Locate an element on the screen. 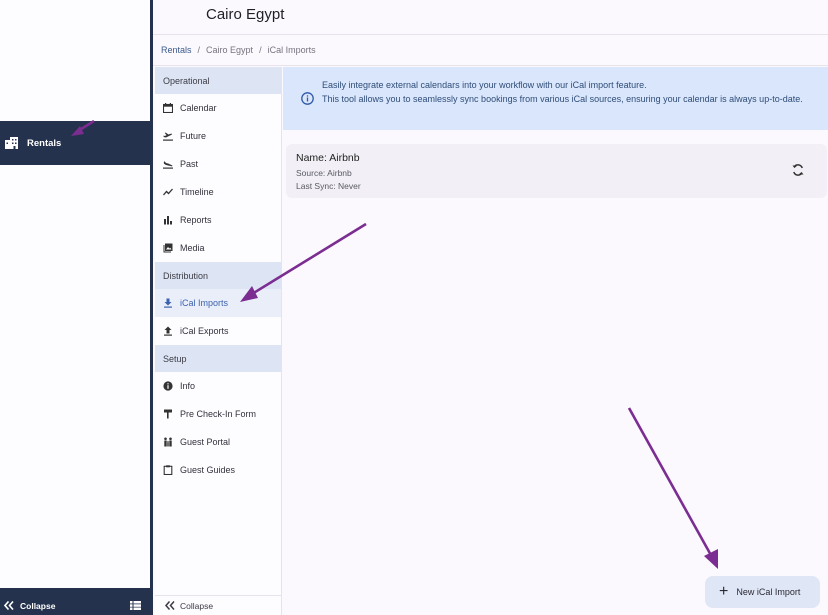 The image size is (828, 615). import-name: Name: Airbnb is located at coordinates (328, 158).